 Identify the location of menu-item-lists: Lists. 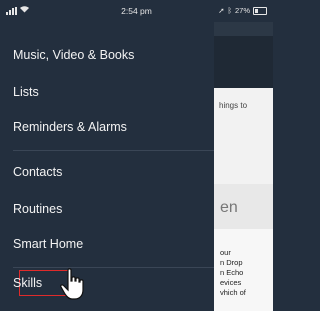
(26, 92).